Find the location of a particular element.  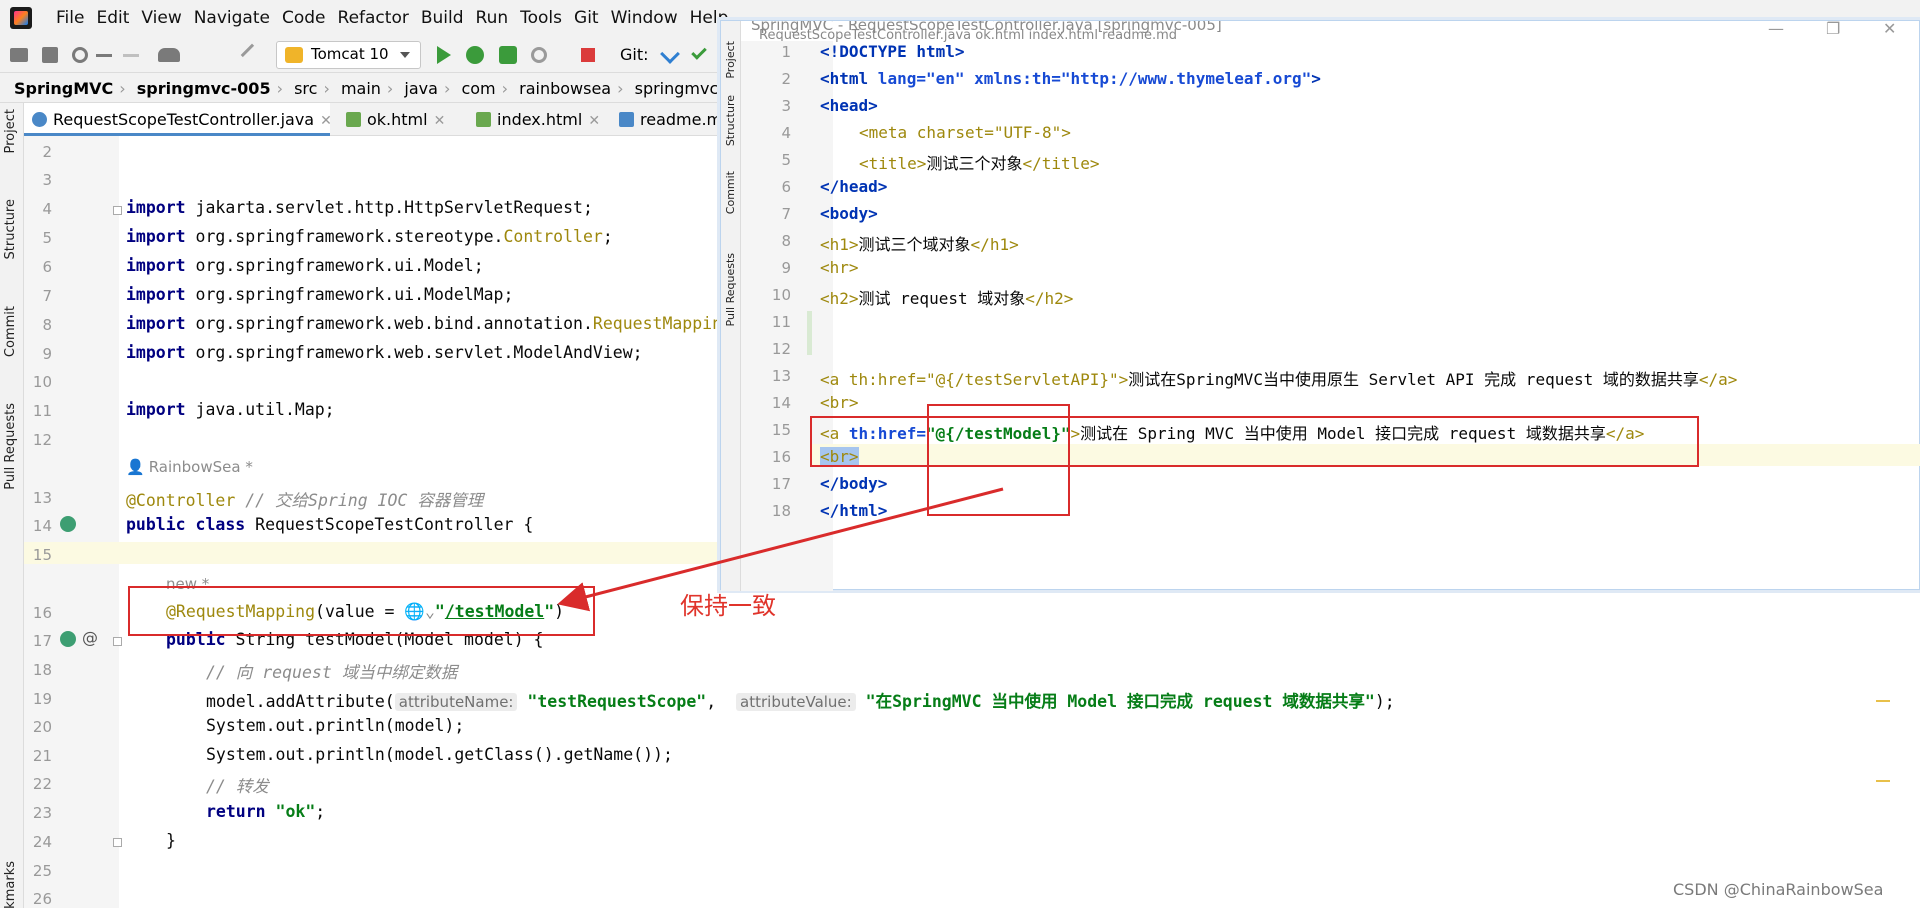

string-literal: "ok" is located at coordinates (295, 811).